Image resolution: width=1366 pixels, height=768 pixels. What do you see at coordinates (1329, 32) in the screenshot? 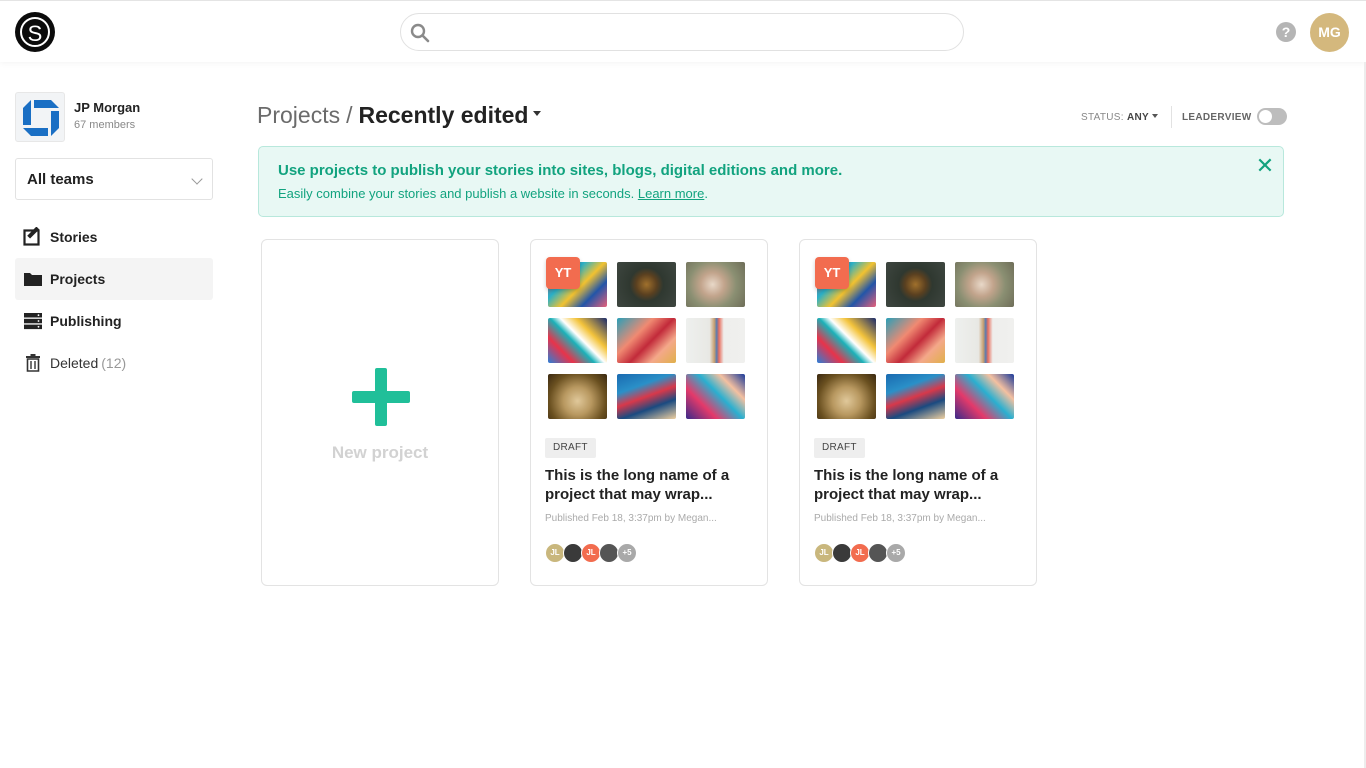
I see `user-avatar: MG` at bounding box center [1329, 32].